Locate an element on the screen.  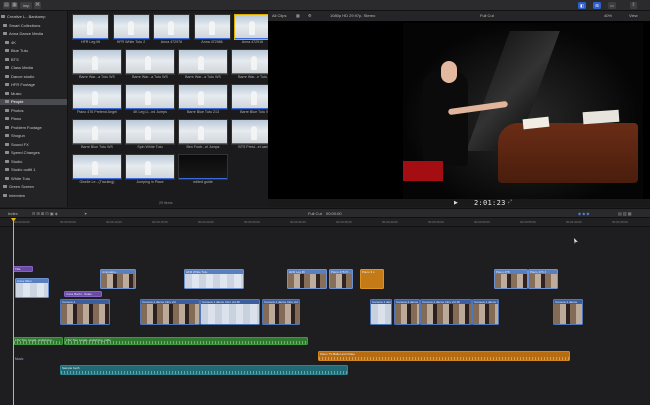
timeline-clip: Camera 1 is located at coordinates (85, 312).